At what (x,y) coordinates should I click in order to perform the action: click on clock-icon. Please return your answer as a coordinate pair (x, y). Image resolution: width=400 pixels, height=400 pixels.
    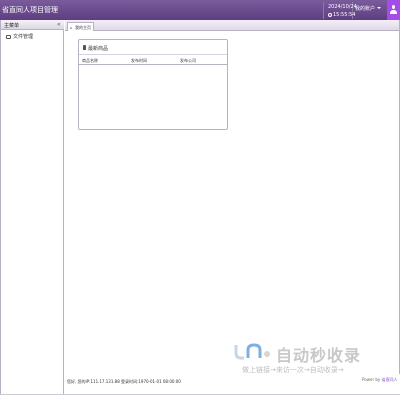
    Looking at the image, I should click on (330, 15).